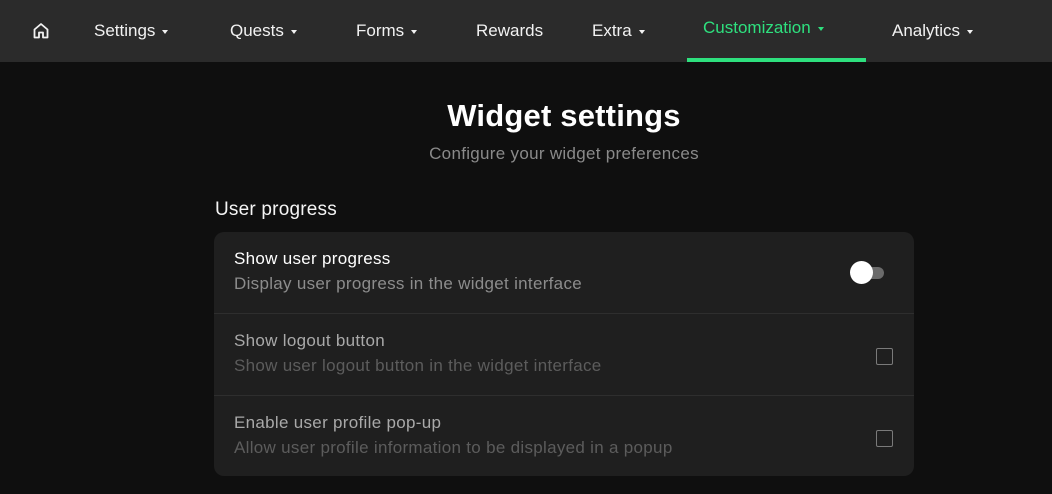  What do you see at coordinates (884, 438) in the screenshot?
I see `enable-profile-popup-checkbox` at bounding box center [884, 438].